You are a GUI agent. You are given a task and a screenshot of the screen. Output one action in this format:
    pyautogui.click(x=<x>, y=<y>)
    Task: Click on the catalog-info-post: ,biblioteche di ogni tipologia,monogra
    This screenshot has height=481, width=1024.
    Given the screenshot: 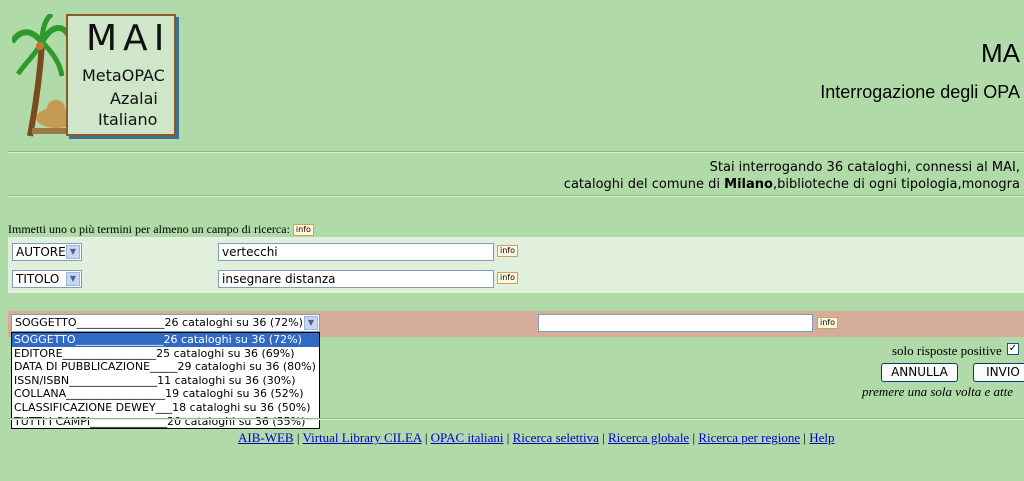 What is the action you would take?
    pyautogui.click(x=896, y=184)
    